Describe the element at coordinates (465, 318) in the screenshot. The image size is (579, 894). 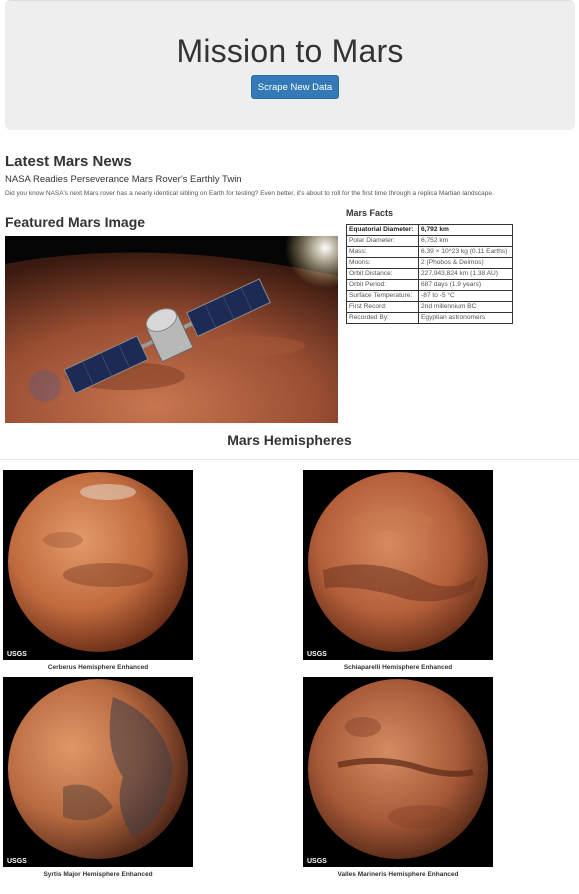
I see `fact-value: Egyptian astronomers` at that location.